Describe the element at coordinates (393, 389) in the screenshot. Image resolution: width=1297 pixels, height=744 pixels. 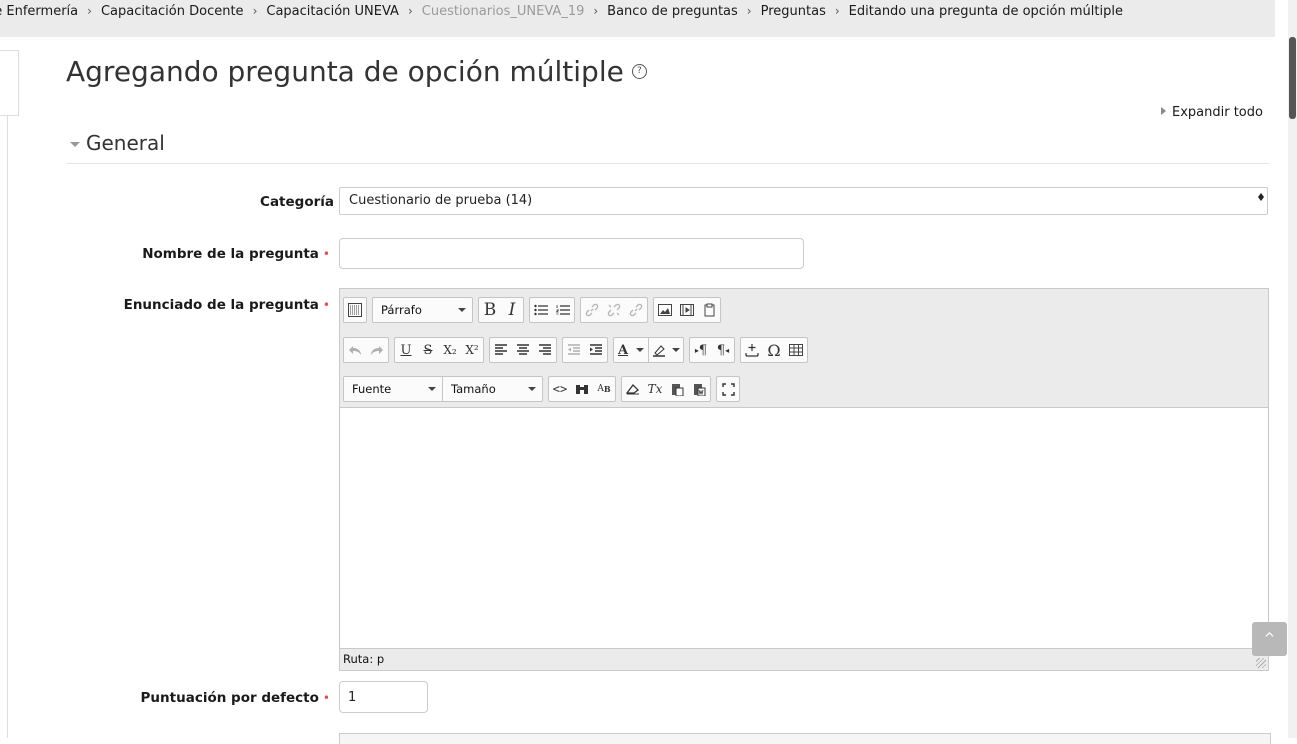
I see `font-family-dropdown: Fuente` at that location.